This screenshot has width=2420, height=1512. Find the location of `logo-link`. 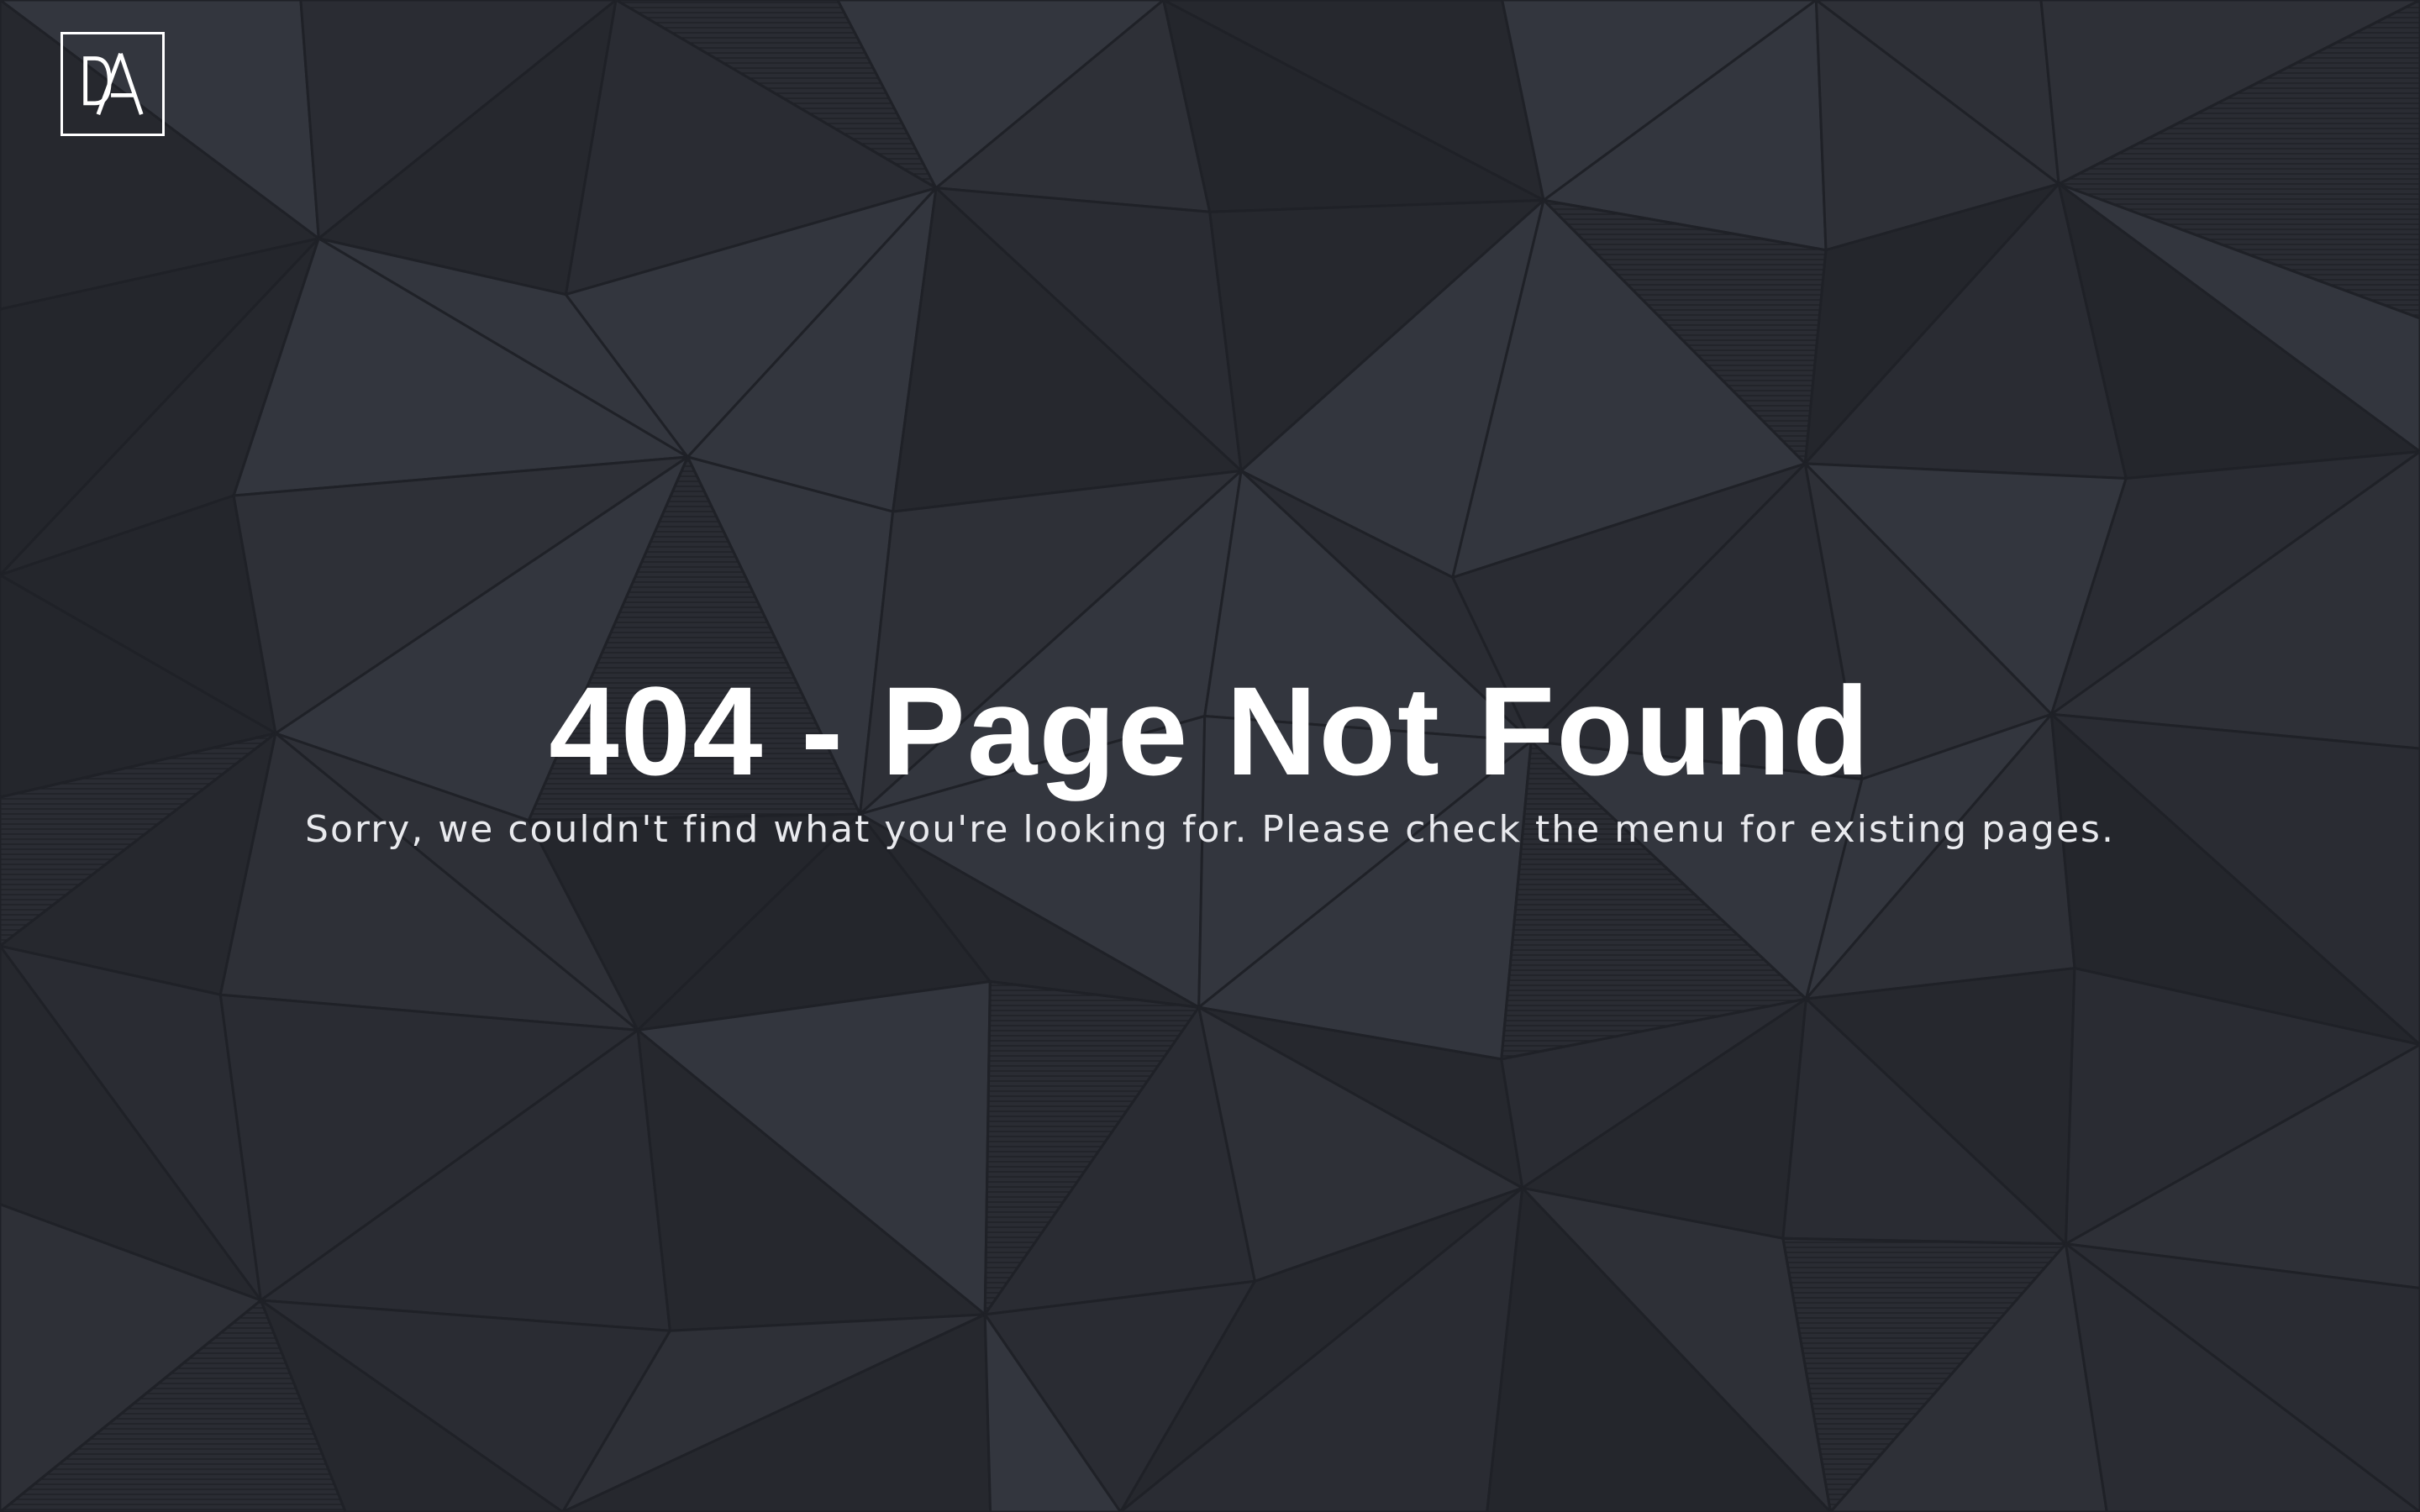

logo-link is located at coordinates (113, 84).